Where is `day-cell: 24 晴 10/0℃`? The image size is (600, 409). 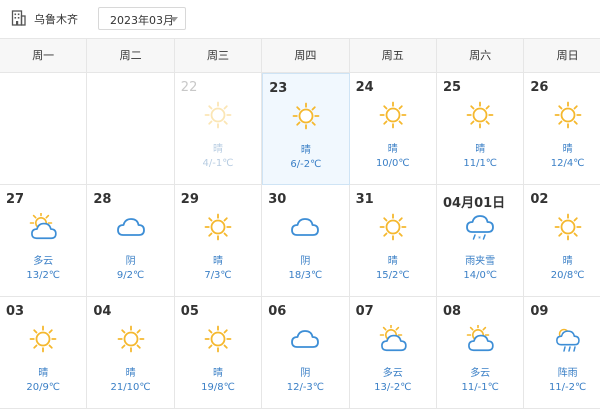 day-cell: 24 晴 10/0℃ is located at coordinates (393, 129).